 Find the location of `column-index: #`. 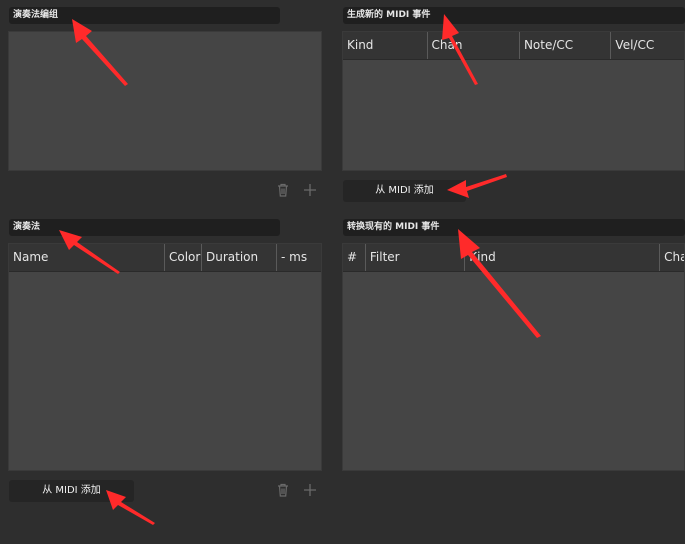

column-index: # is located at coordinates (354, 257).